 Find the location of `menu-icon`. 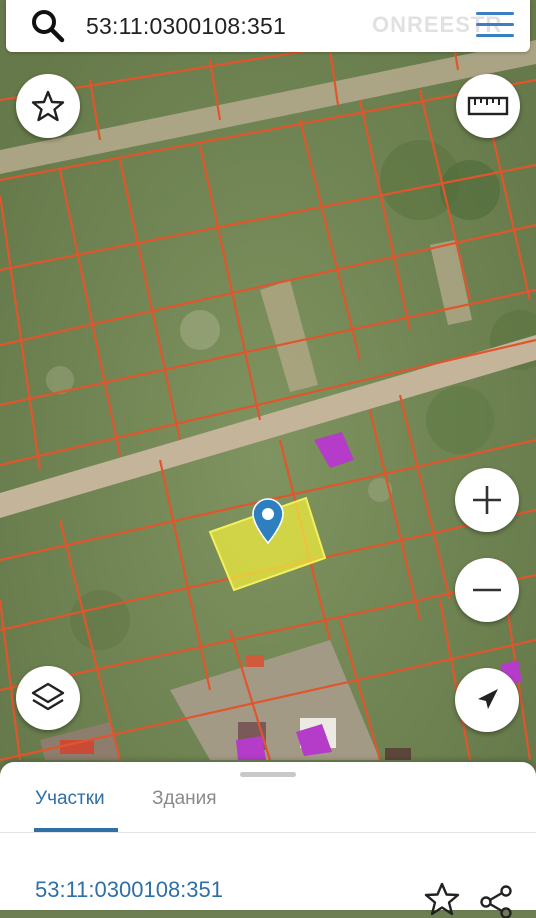

menu-icon is located at coordinates (495, 26).